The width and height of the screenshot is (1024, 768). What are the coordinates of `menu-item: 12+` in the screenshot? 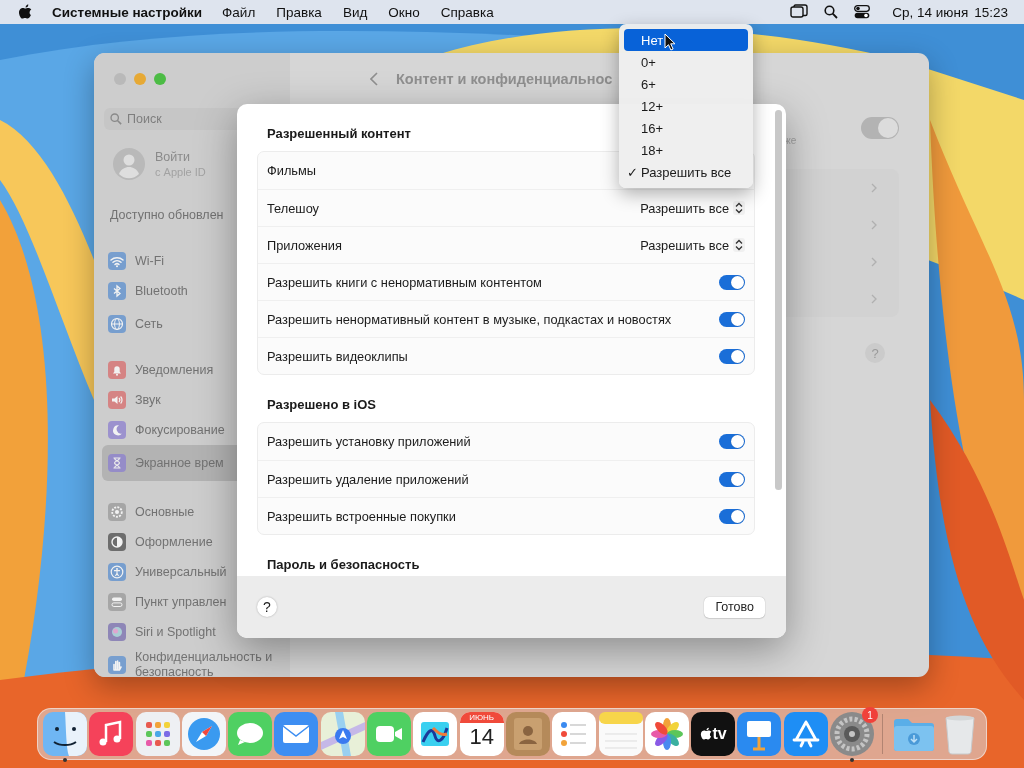 It's located at (686, 106).